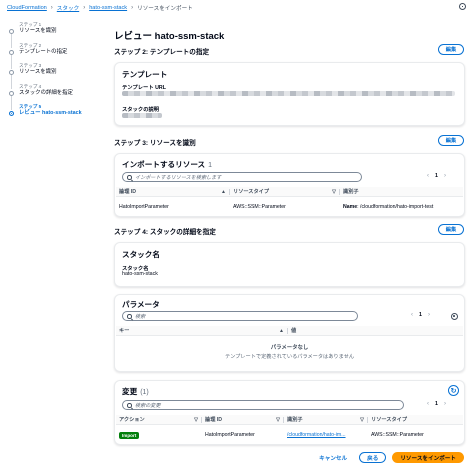  What do you see at coordinates (244, 316) in the screenshot?
I see `parameters-search-input` at bounding box center [244, 316].